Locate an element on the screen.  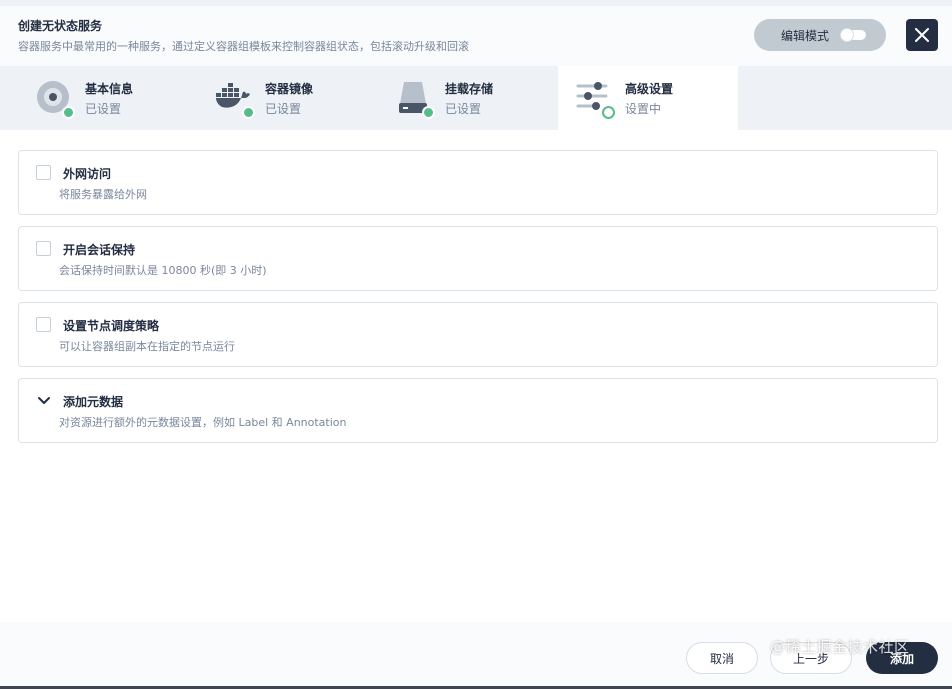
edit-mode-toggle: 编辑模式 is located at coordinates (820, 35).